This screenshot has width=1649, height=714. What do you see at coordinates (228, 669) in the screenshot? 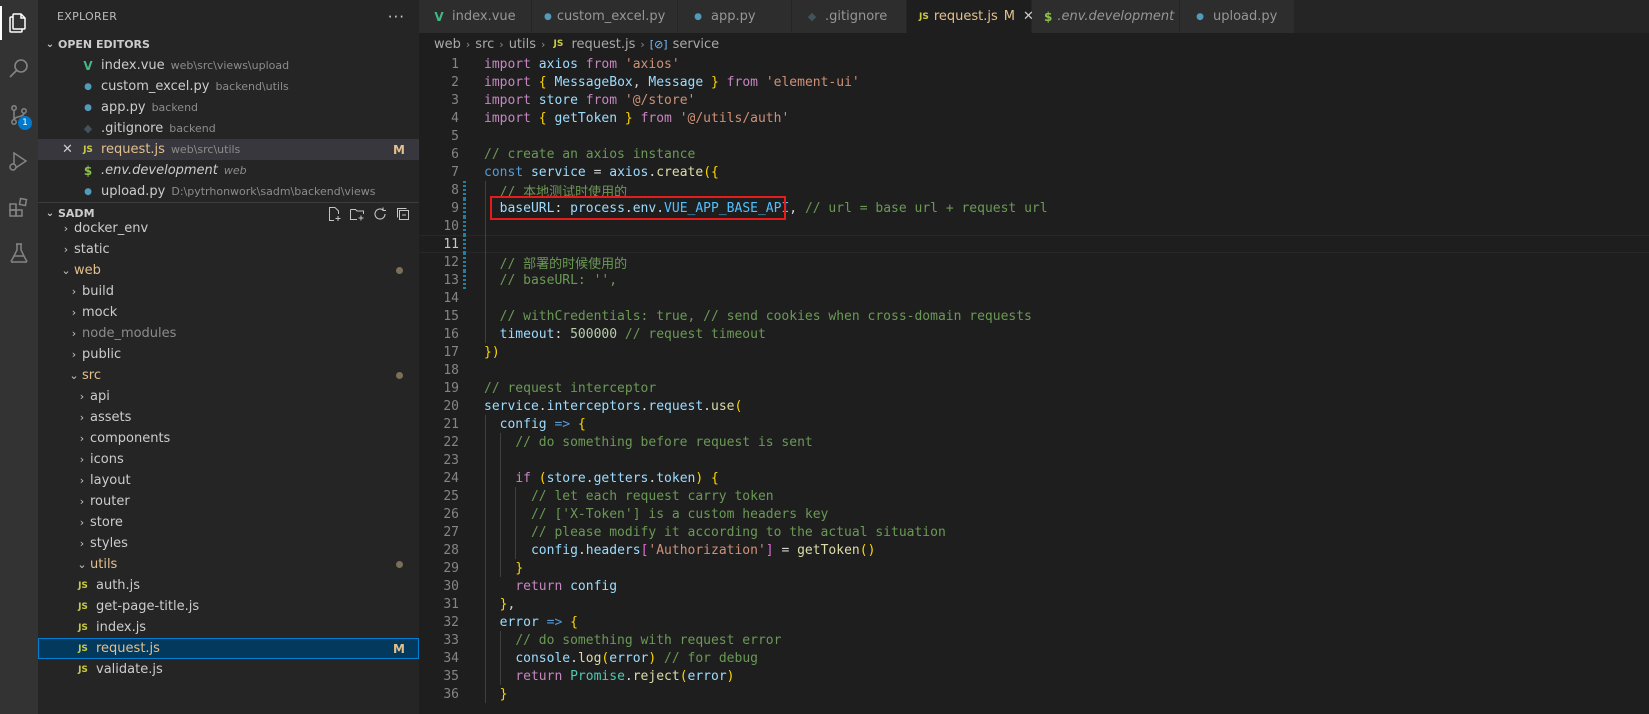
I see `tree-file: JS validate.js` at bounding box center [228, 669].